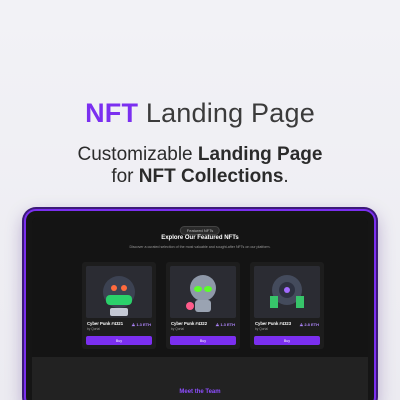 This screenshot has height=400, width=400. What do you see at coordinates (200, 230) in the screenshot?
I see `featured-pill: Featured NFTs` at bounding box center [200, 230].